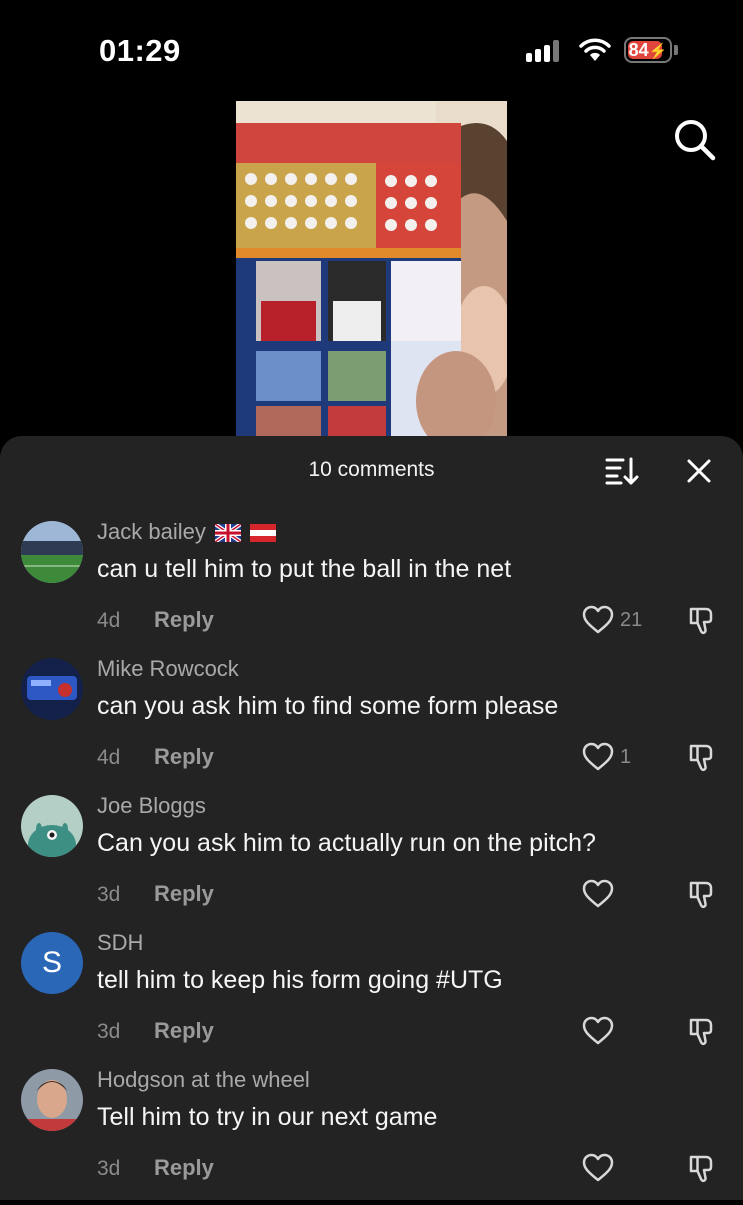 This screenshot has width=743, height=1205. I want to click on stadium-avatar-image, so click(52, 552).